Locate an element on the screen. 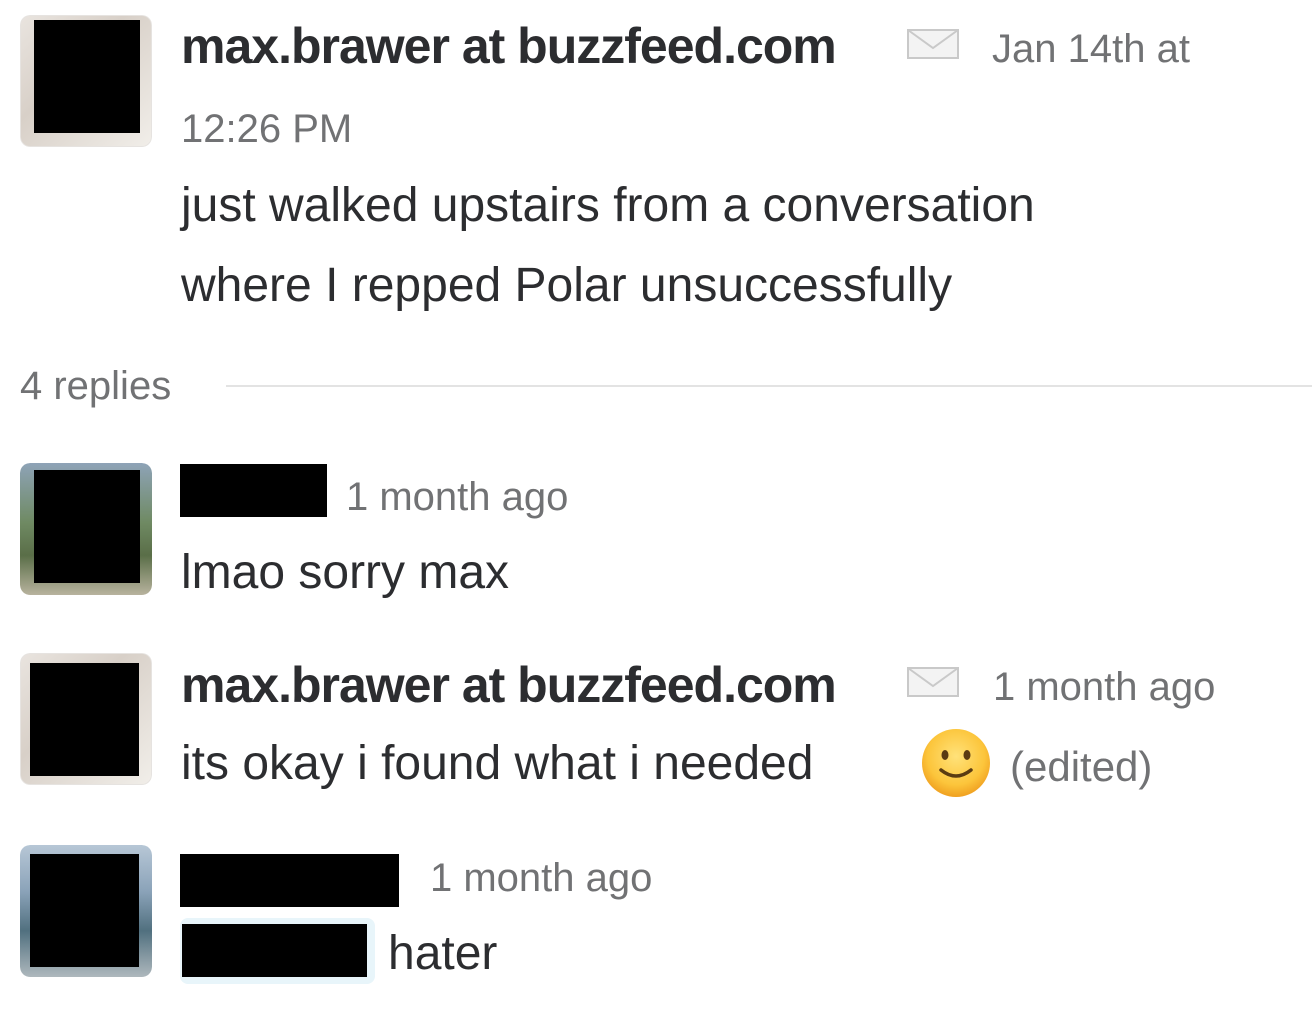  message-text-parent-line1: just walked upstairs from a conversation is located at coordinates (608, 205).